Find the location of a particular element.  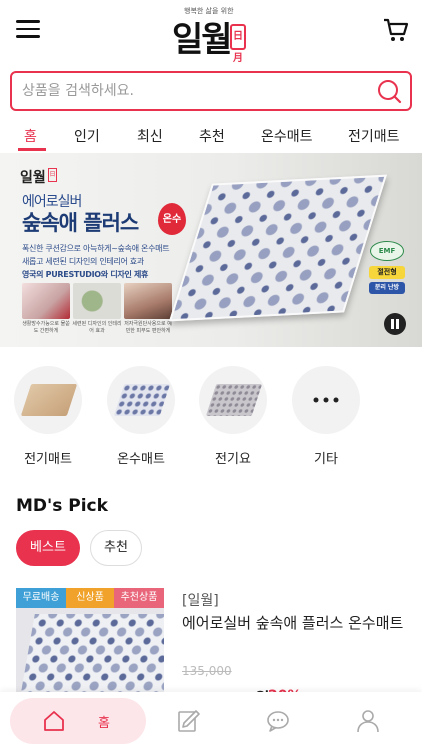

banner-line-3: 영국의 PURESTUDIO와 디자인 제휴 is located at coordinates (85, 274).